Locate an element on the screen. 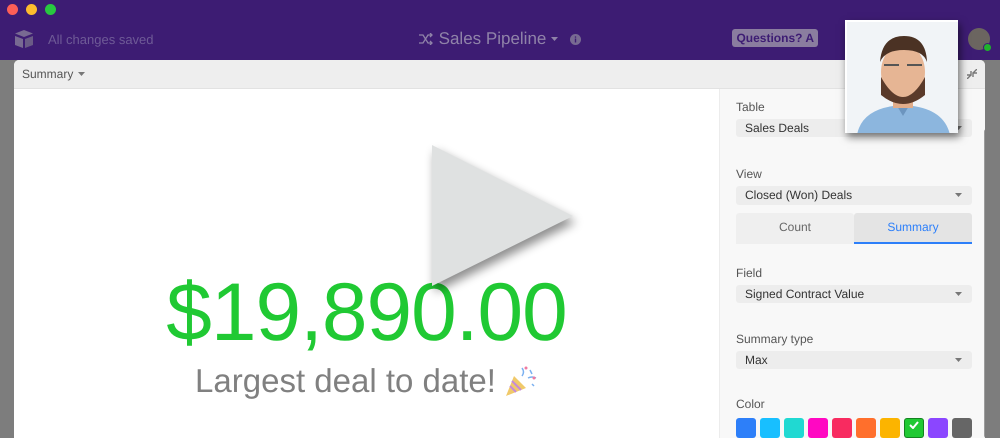 This screenshot has height=438, width=1000. user-avatar is located at coordinates (979, 39).